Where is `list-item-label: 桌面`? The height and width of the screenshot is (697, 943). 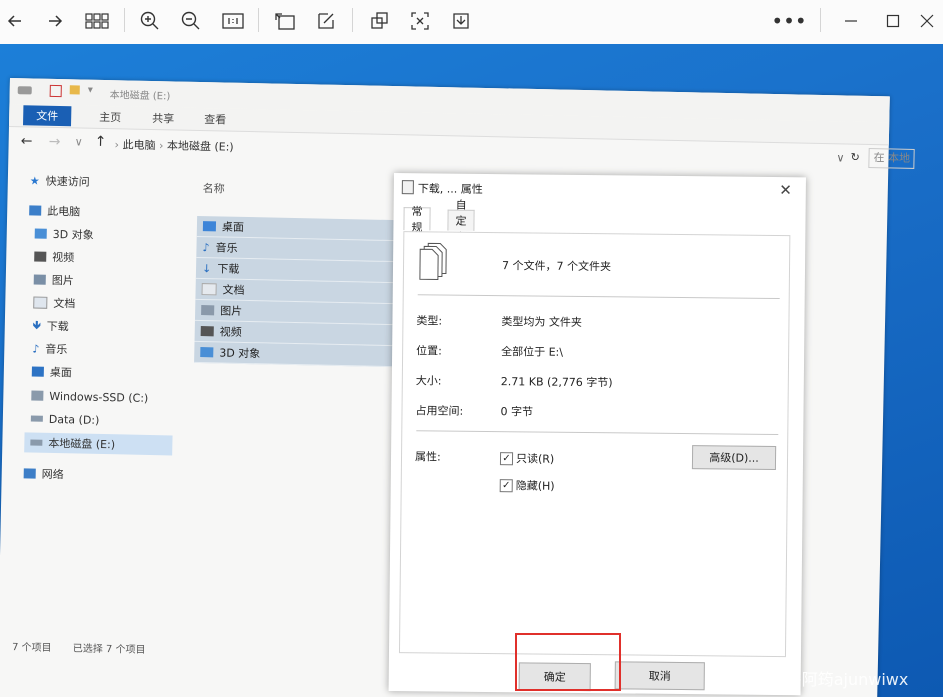 list-item-label: 桌面 is located at coordinates (233, 227).